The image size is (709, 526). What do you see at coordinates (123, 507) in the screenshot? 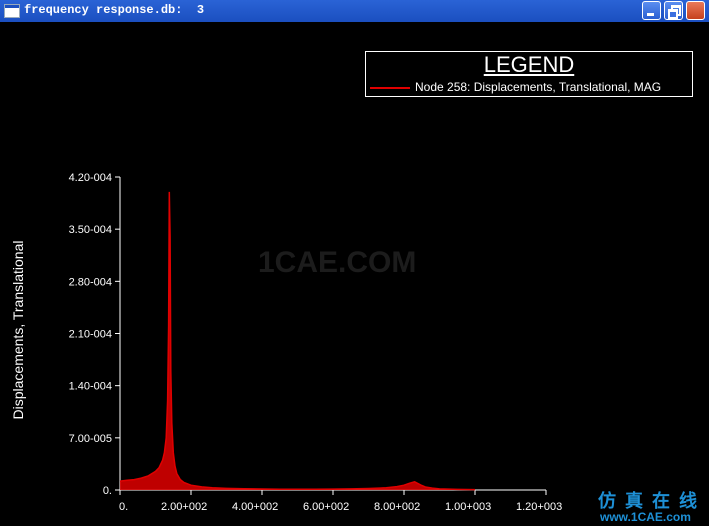
I see `x-tick-label: 0.` at bounding box center [123, 507].